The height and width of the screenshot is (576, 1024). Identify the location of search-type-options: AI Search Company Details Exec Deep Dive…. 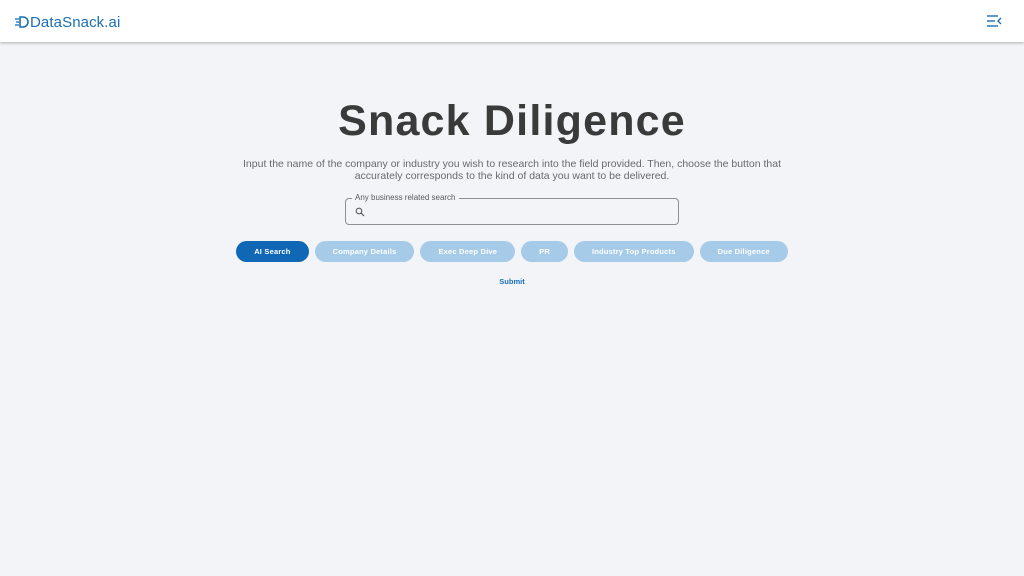
(512, 251).